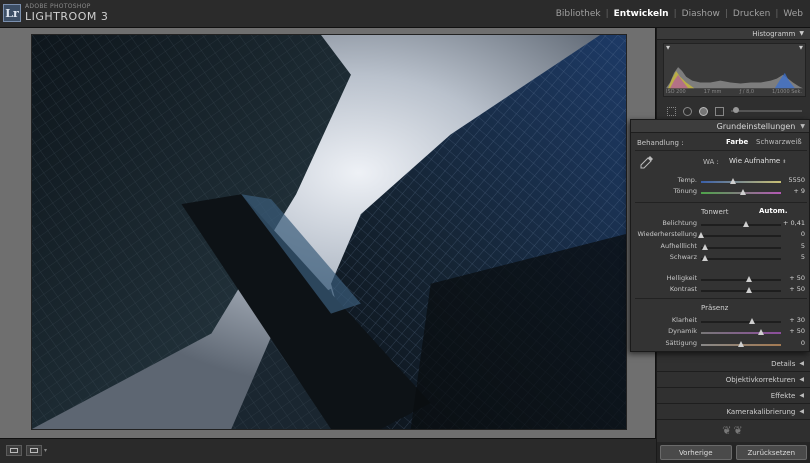 Image resolution: width=810 pixels, height=463 pixels. Describe the element at coordinates (647, 162) in the screenshot. I see `eyedropper-icon` at that location.